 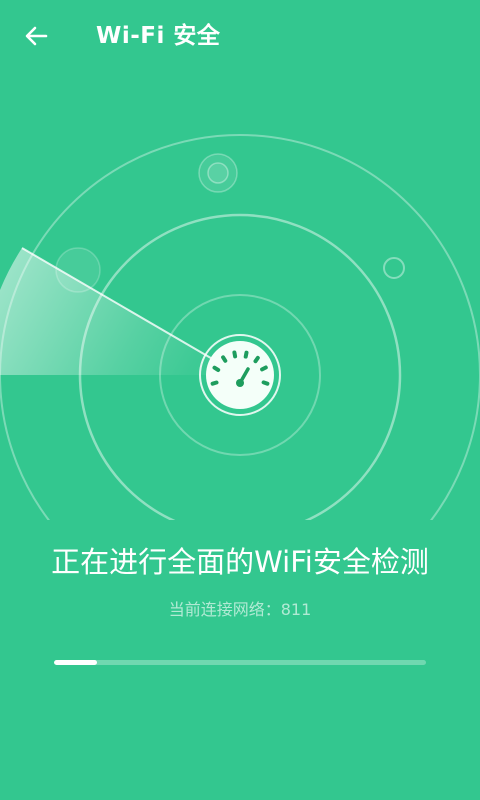 I want to click on current-network-line: 当前连接网络：811, so click(x=240, y=610).